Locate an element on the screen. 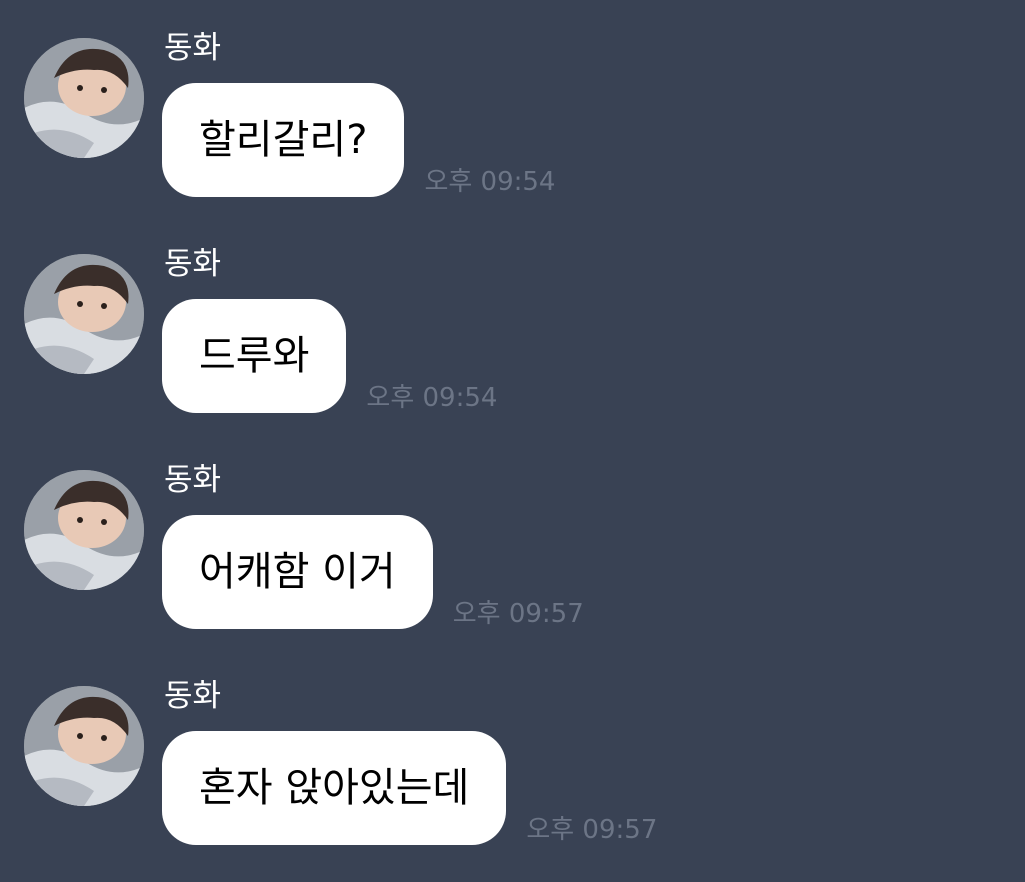 The width and height of the screenshot is (1025, 882). message-row: 어캐함 이거 오후 09:57 is located at coordinates (373, 572).